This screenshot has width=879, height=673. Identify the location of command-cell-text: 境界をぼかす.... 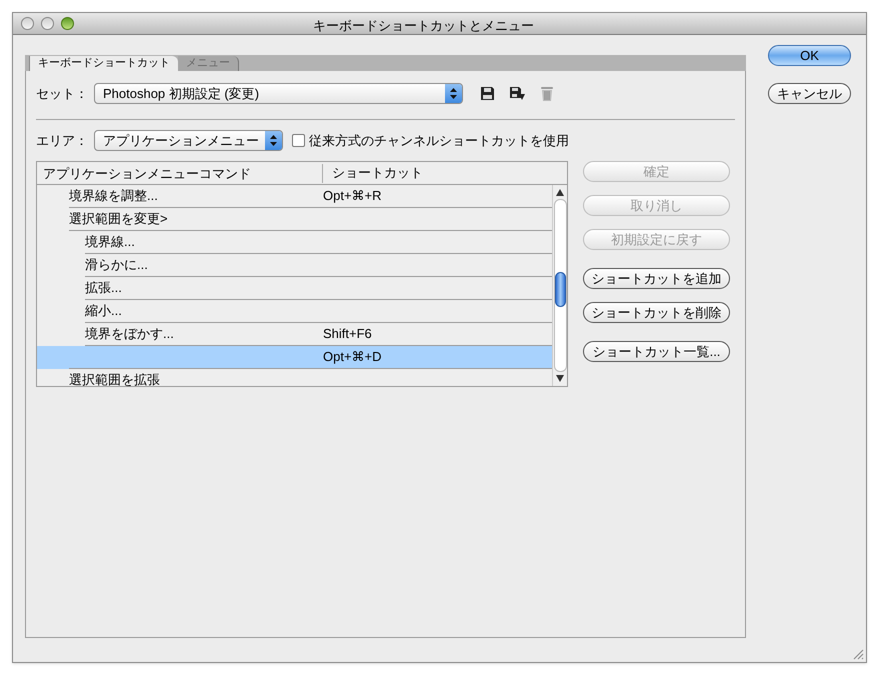
(130, 334).